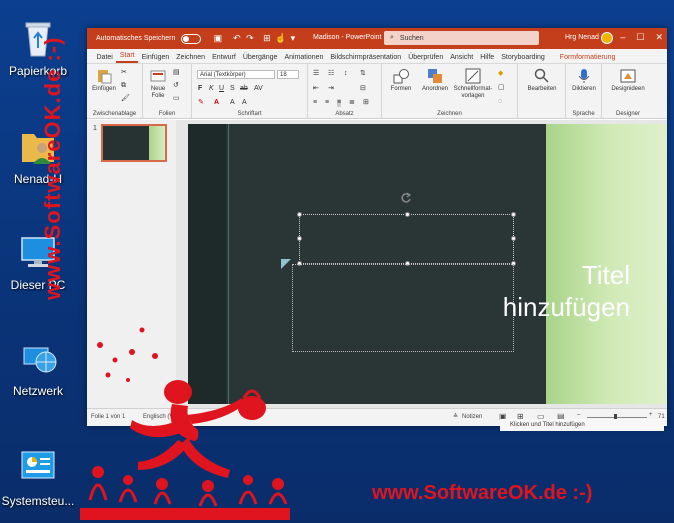 This screenshot has height=523, width=674. What do you see at coordinates (200, 89) in the screenshot?
I see `bold-icon: F` at bounding box center [200, 89].